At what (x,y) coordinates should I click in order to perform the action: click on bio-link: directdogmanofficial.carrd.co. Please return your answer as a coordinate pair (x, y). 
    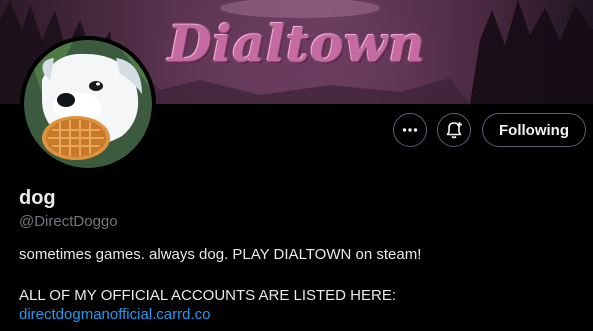
    Looking at the image, I should click on (114, 314).